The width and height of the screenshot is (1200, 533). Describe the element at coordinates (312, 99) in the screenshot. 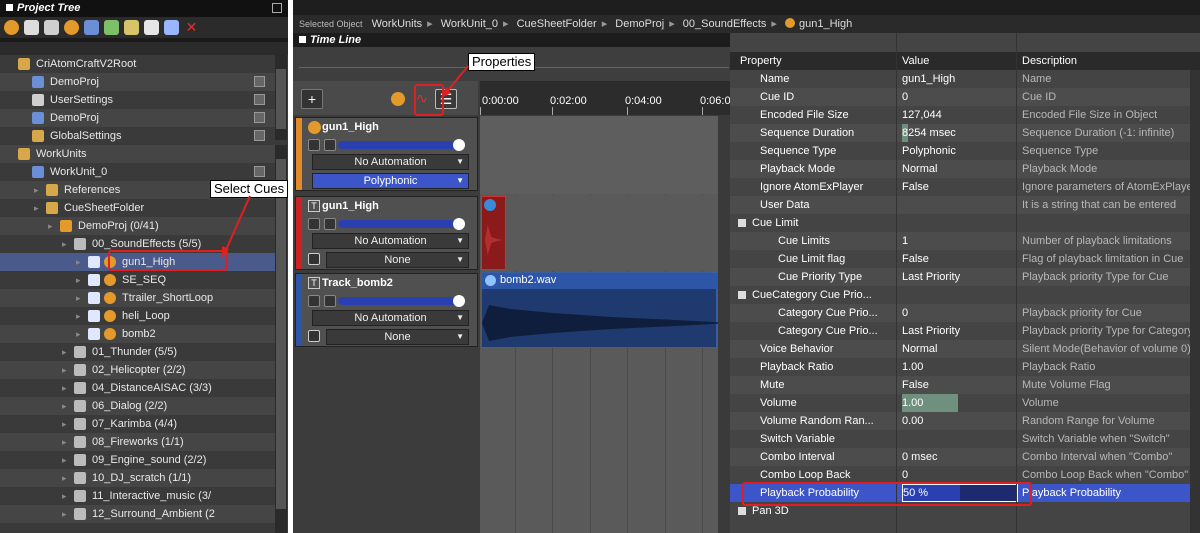

I see `add-track-button: +` at that location.